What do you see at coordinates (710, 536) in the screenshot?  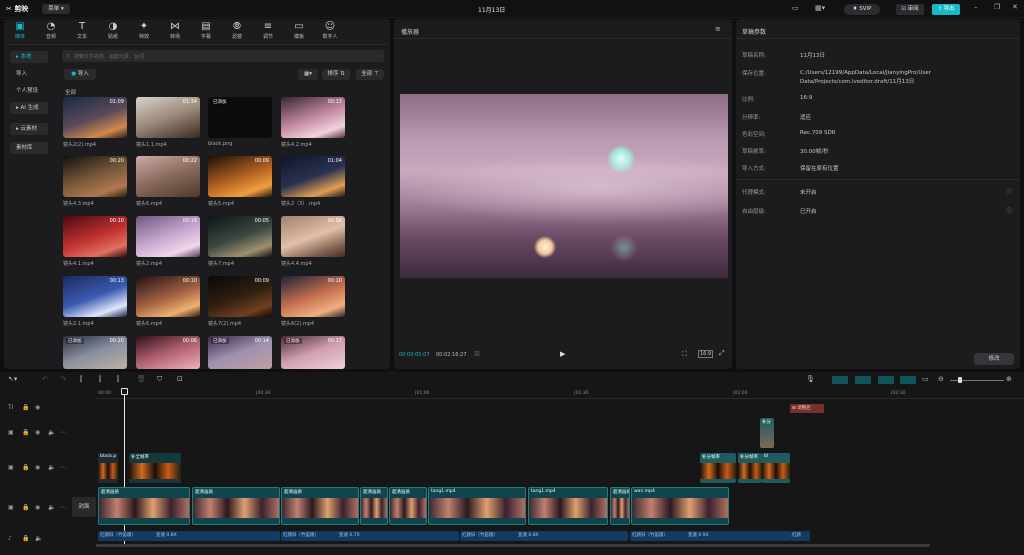 I see `audio-clip: 红颜旧（竹笛版） 变速 0.9X` at bounding box center [710, 536].